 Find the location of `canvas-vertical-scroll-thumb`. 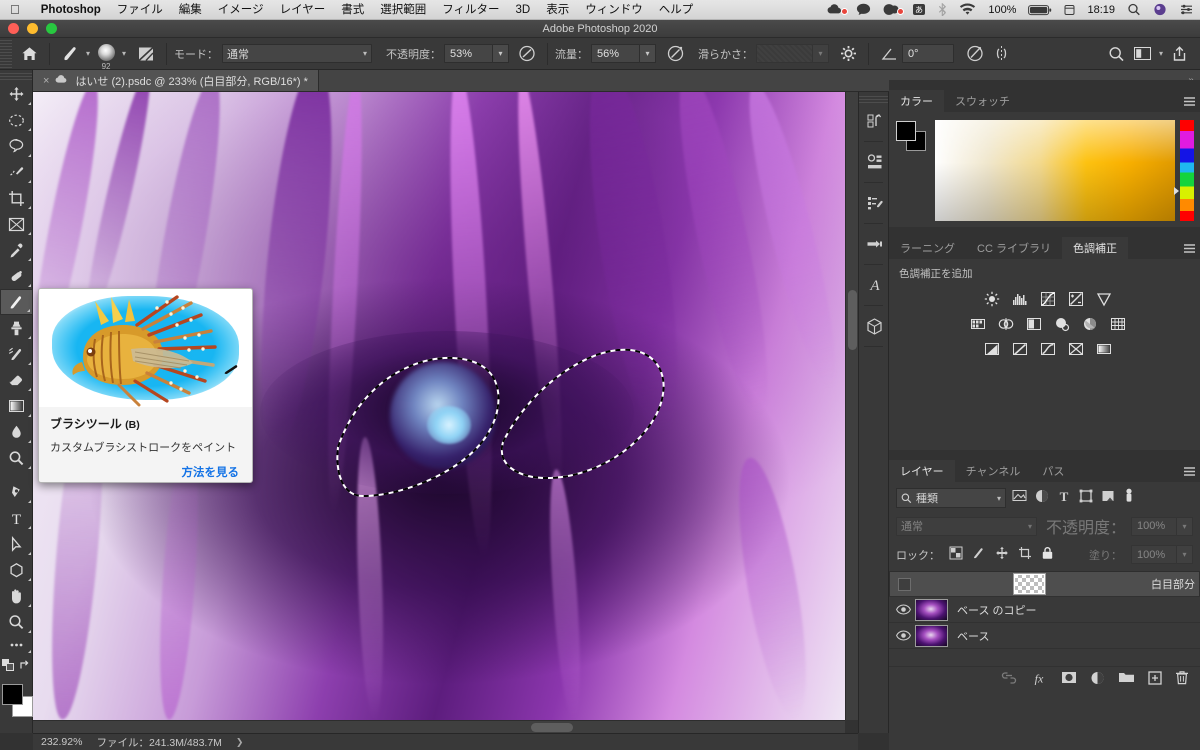

canvas-vertical-scroll-thumb is located at coordinates (852, 320).